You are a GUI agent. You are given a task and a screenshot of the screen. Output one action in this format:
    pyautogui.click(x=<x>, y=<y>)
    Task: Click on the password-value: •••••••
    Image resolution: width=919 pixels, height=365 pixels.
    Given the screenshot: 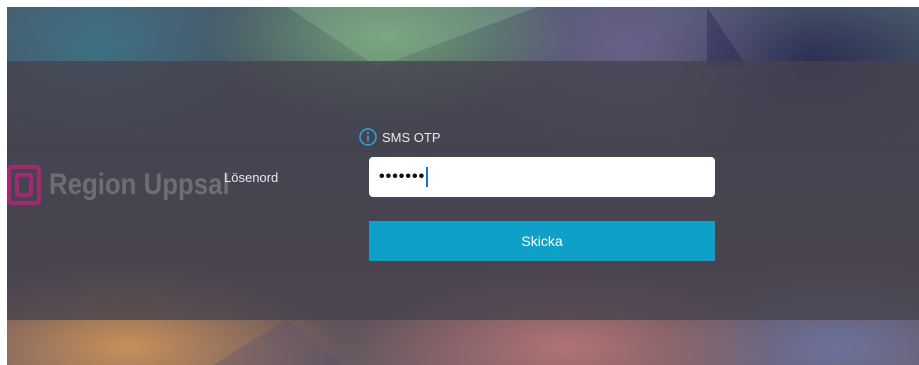 What is the action you would take?
    pyautogui.click(x=402, y=176)
    